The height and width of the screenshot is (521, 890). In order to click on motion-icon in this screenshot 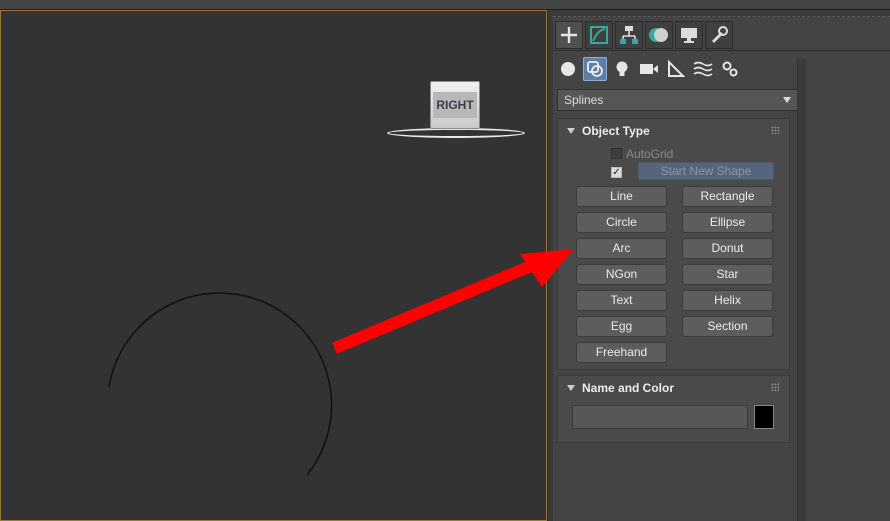, I will do `click(658, 35)`.